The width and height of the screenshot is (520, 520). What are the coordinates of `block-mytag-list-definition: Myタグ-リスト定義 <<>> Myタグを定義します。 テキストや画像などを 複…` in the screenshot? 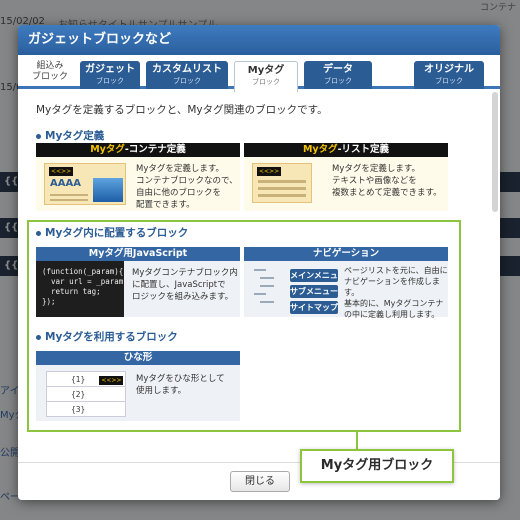 It's located at (346, 177).